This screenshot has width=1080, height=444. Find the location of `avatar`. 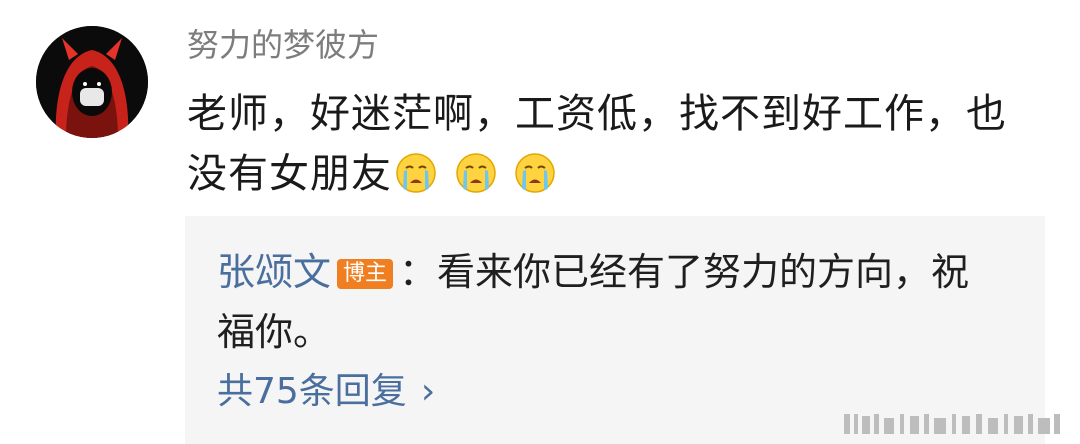

avatar is located at coordinates (92, 82).